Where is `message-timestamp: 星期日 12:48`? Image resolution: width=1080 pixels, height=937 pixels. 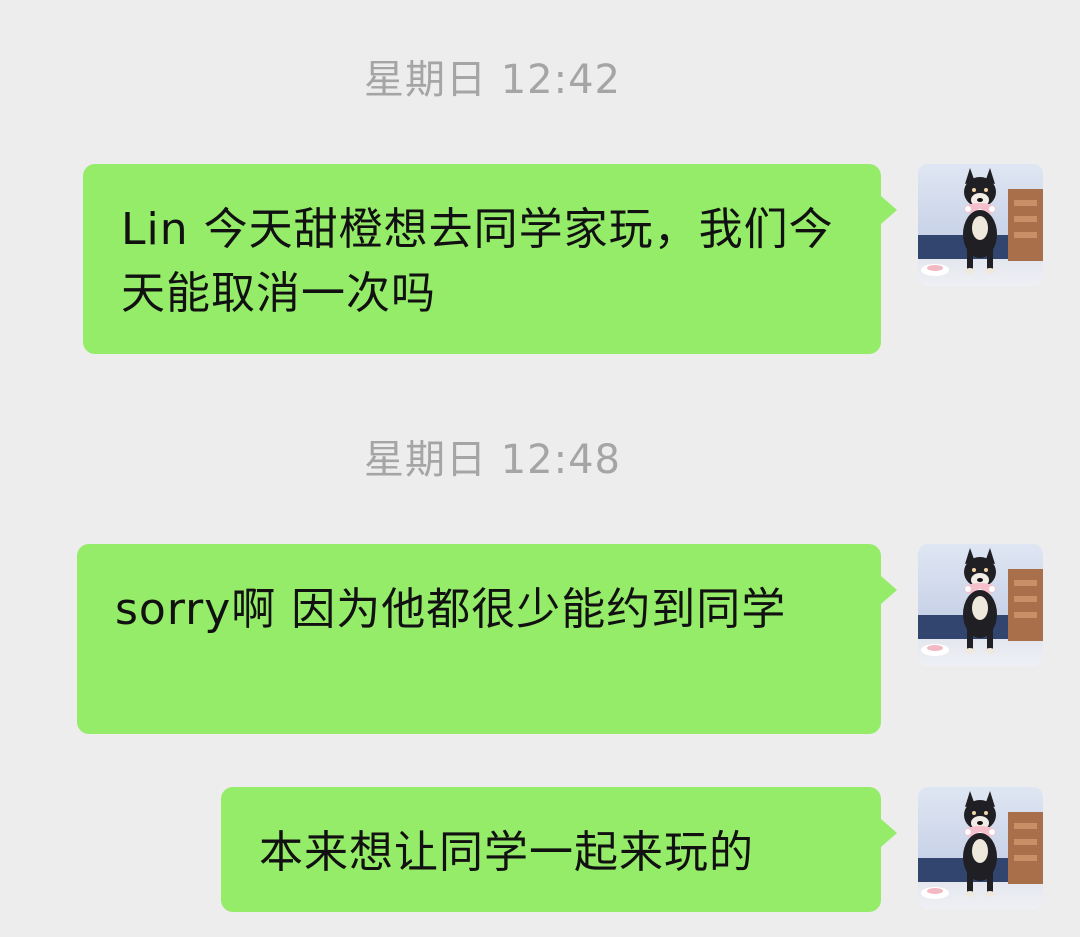
message-timestamp: 星期日 12:48 is located at coordinates (492, 460).